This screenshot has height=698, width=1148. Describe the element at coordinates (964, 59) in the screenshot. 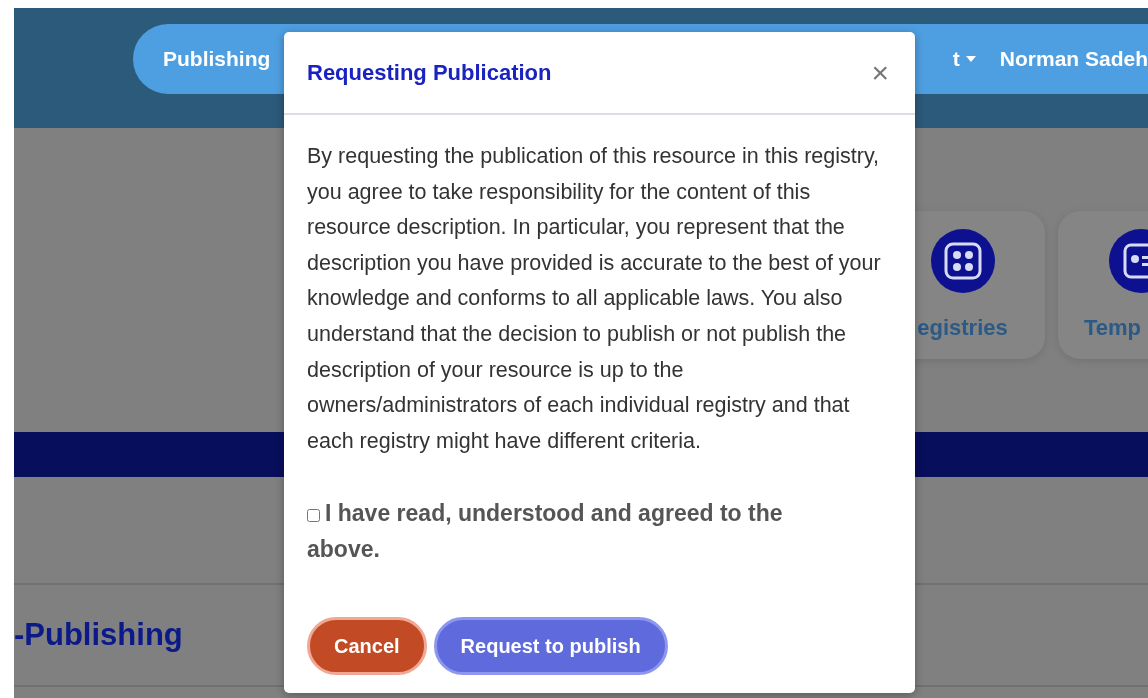

I see `nav-link: t` at that location.